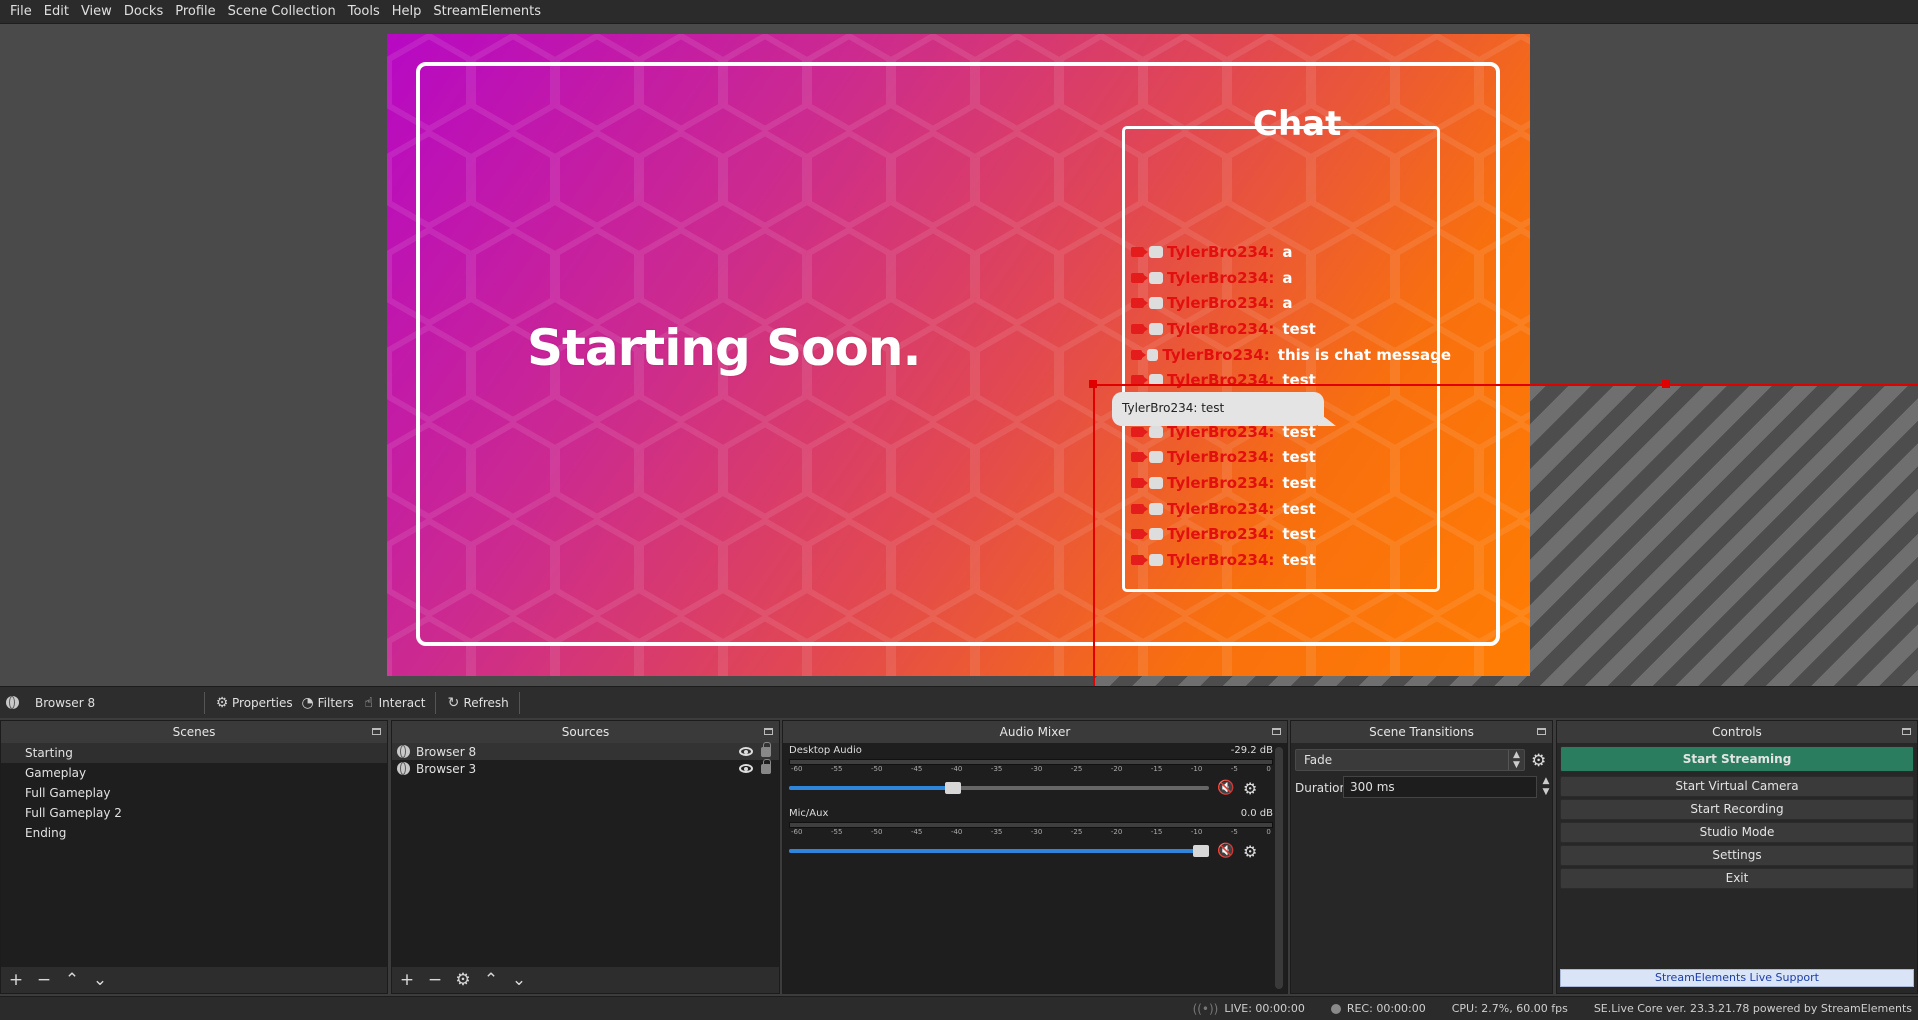 Image resolution: width=1918 pixels, height=1020 pixels. What do you see at coordinates (194, 732) in the screenshot?
I see `scenes-title: Scenes` at bounding box center [194, 732].